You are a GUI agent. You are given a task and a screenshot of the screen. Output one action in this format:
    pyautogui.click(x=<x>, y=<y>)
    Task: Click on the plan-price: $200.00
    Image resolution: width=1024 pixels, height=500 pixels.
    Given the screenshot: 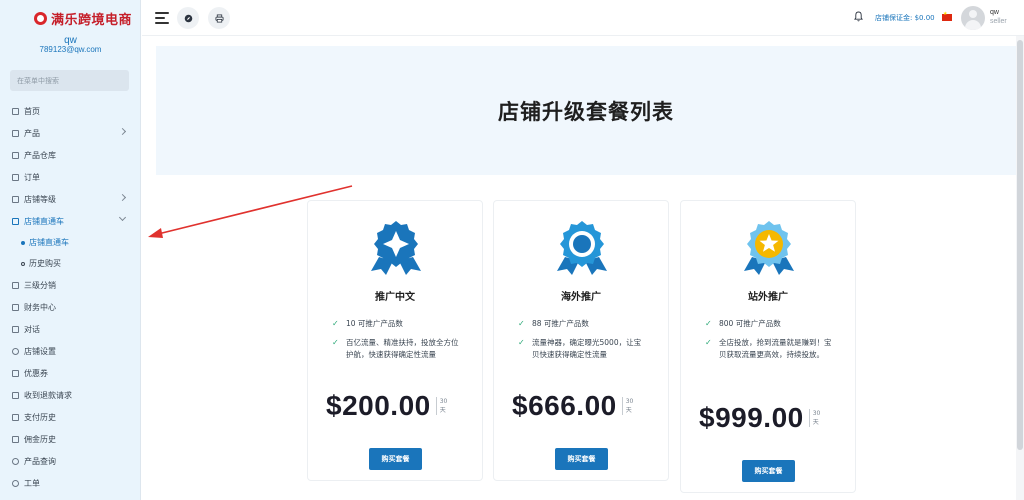 What is the action you would take?
    pyautogui.click(x=378, y=405)
    